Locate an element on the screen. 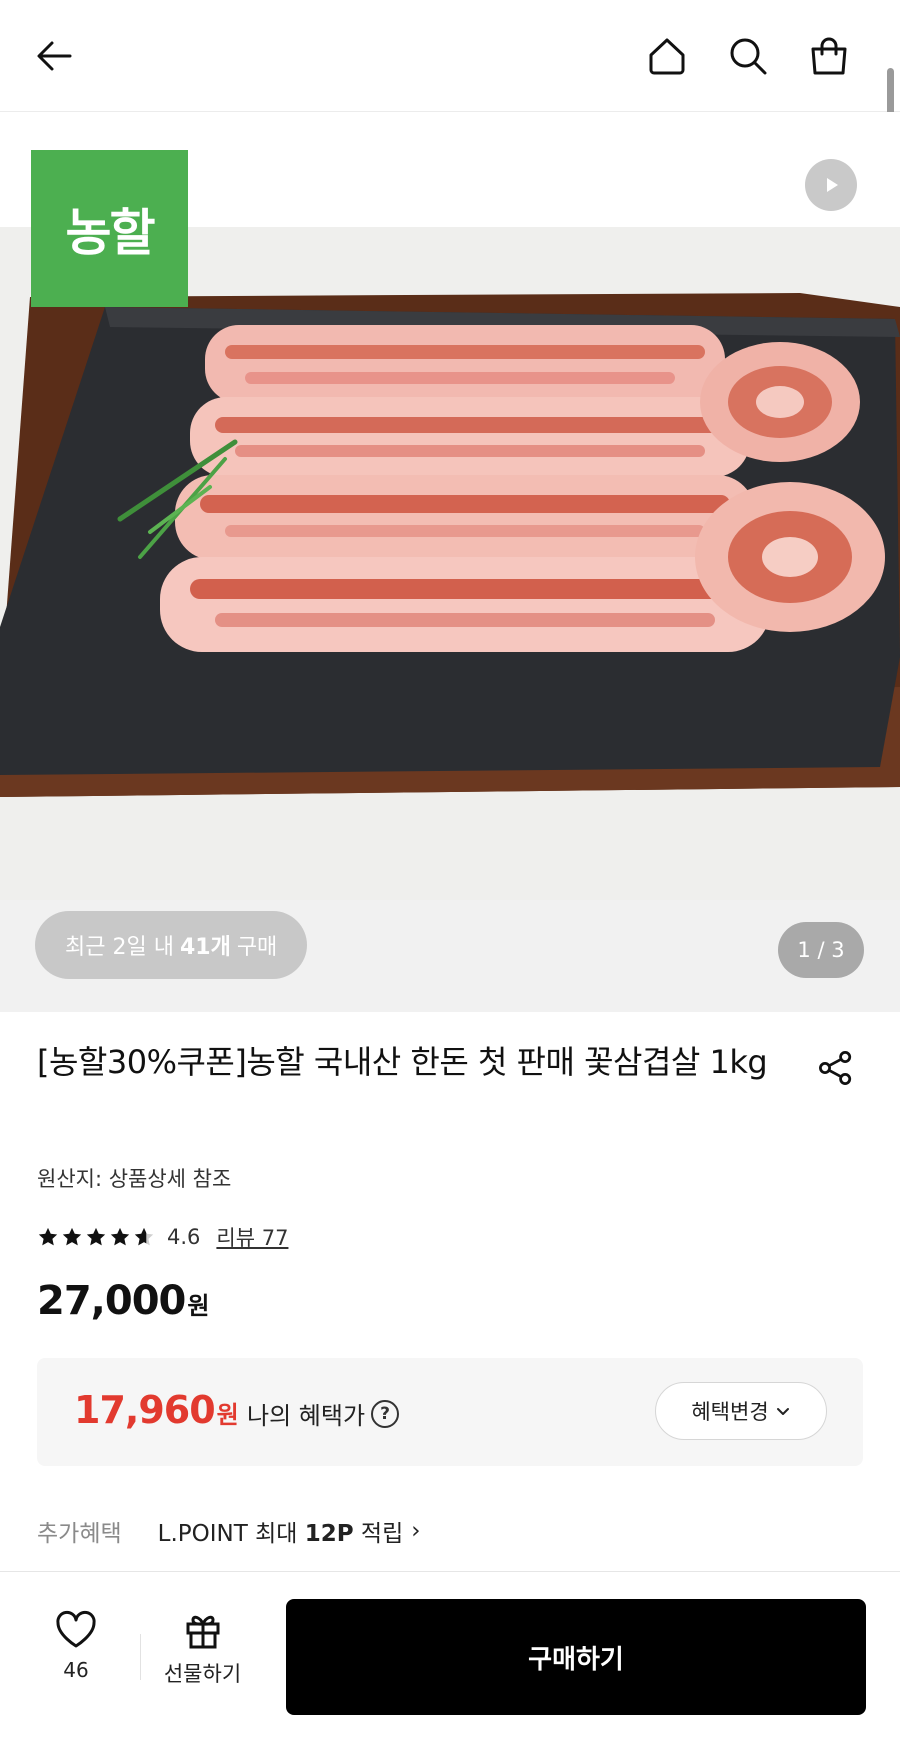  benefit-label: 나의 혜택가 ? is located at coordinates (323, 1413).